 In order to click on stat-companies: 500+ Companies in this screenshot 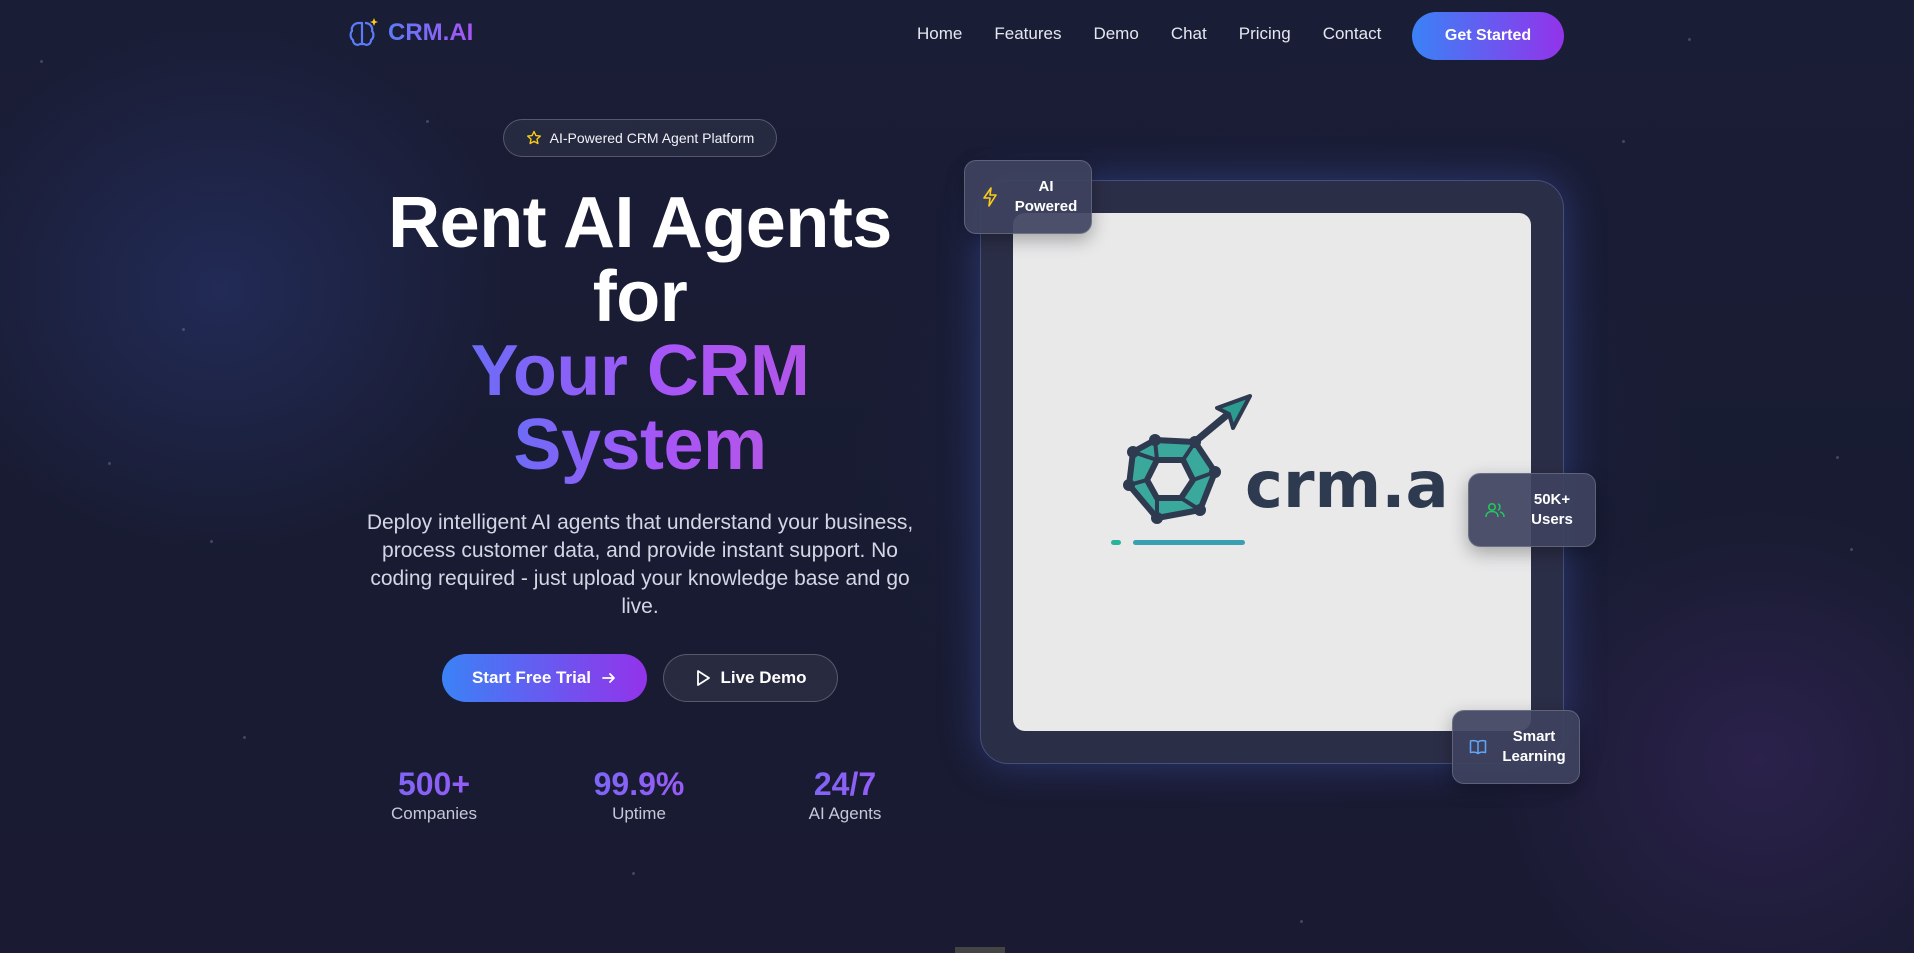, I will do `click(434, 795)`.